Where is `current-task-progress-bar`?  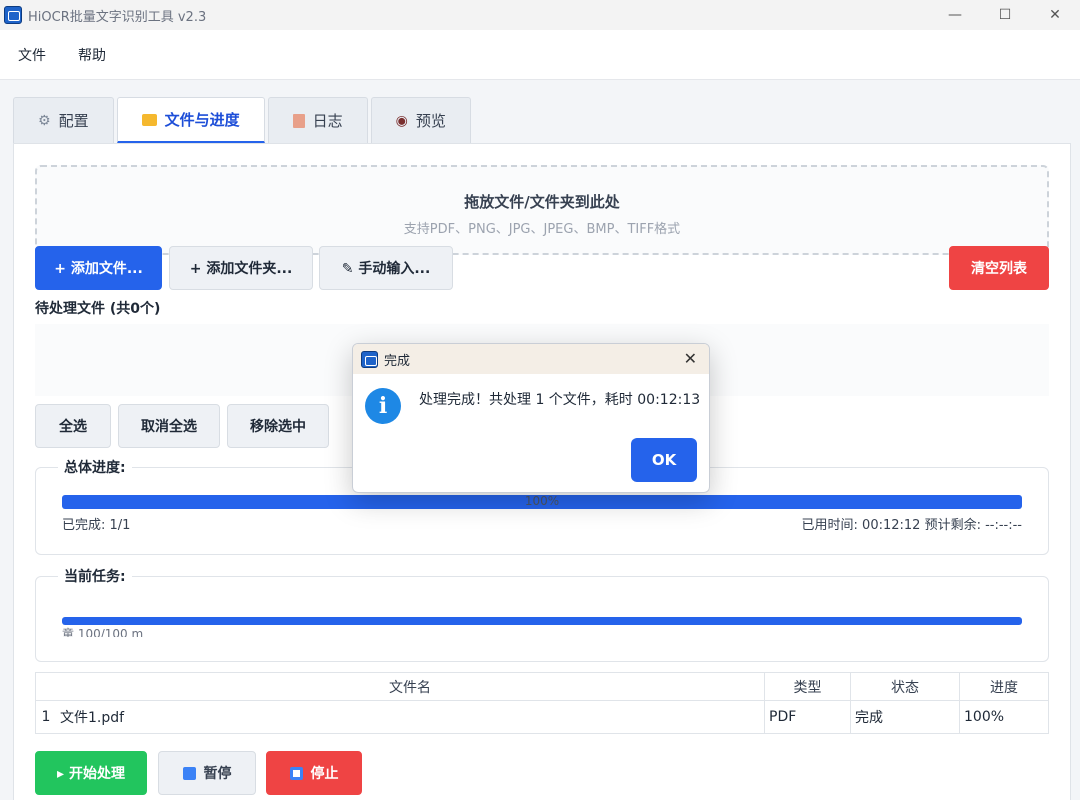
current-task-progress-bar is located at coordinates (542, 621).